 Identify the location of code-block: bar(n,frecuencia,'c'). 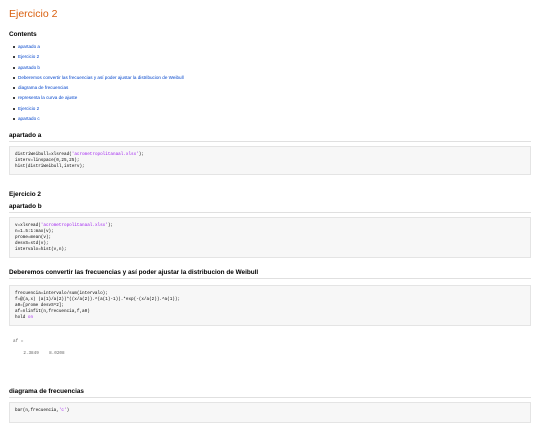
(270, 412).